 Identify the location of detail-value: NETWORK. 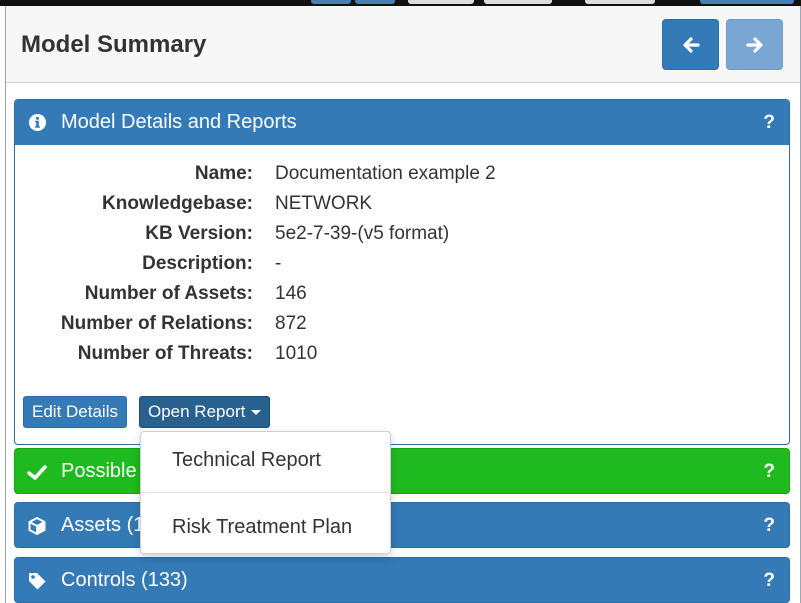
(324, 203).